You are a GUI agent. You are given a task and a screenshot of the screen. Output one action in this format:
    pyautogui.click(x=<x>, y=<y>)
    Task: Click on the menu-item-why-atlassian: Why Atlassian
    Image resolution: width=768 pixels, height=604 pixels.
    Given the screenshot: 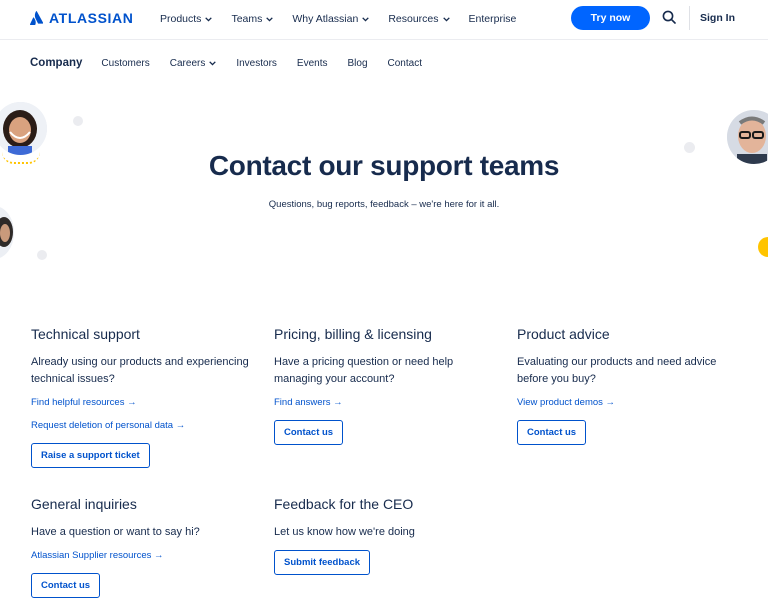 What is the action you would take?
    pyautogui.click(x=331, y=19)
    